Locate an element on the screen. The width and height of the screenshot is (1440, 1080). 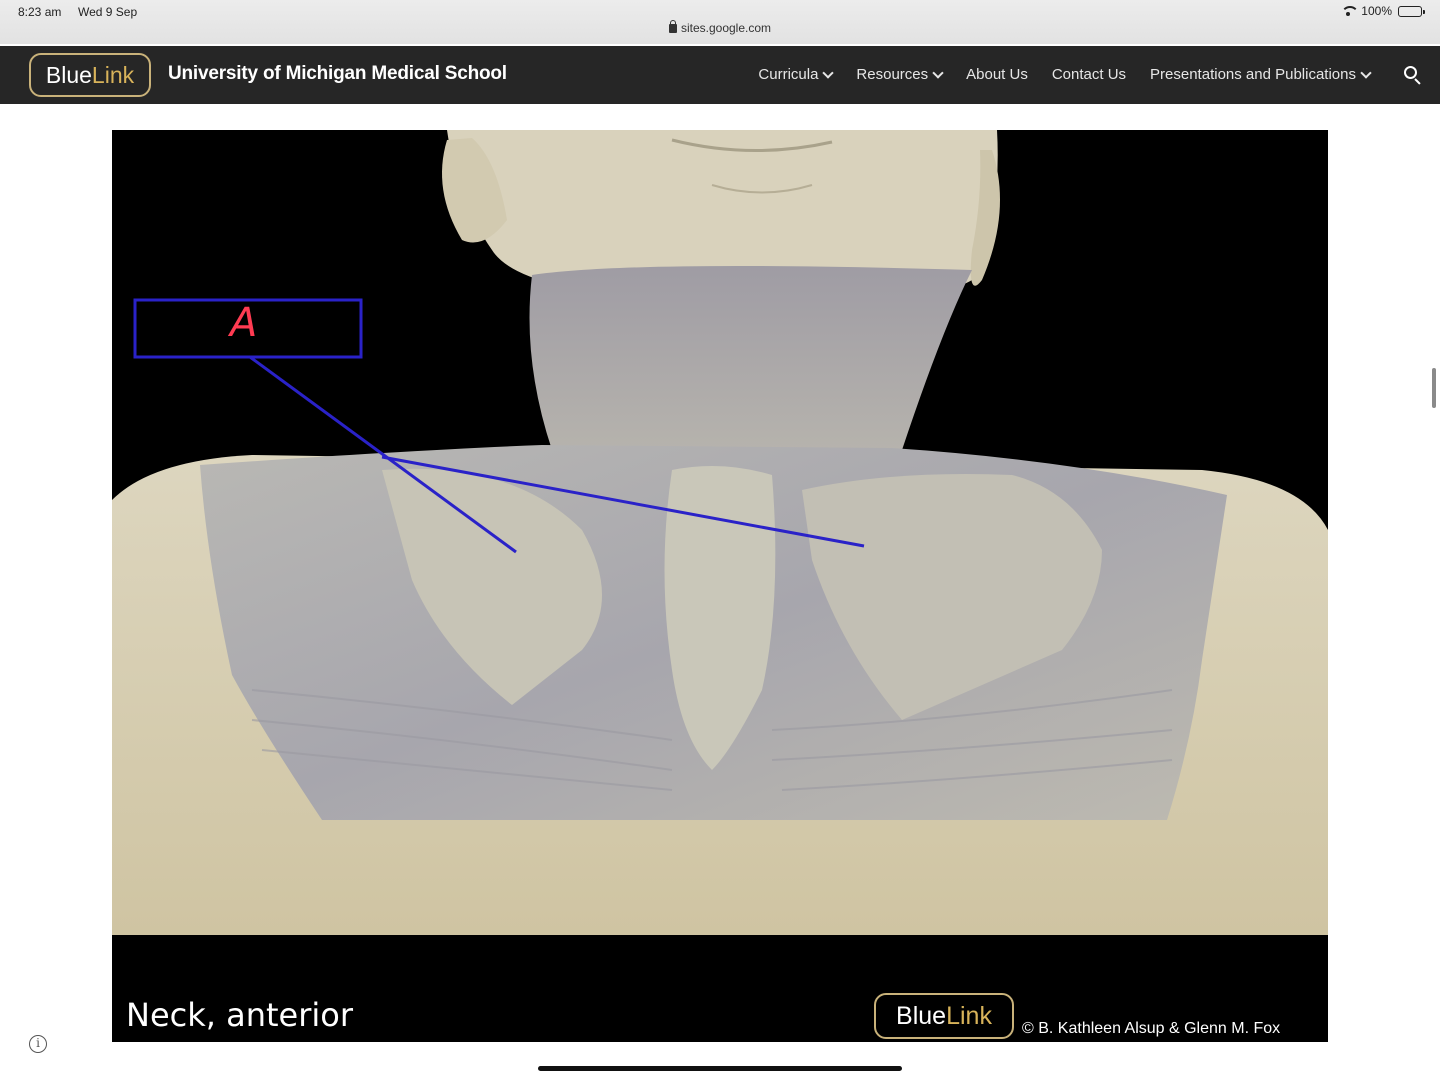
status-right: 100% is located at coordinates (1383, 11).